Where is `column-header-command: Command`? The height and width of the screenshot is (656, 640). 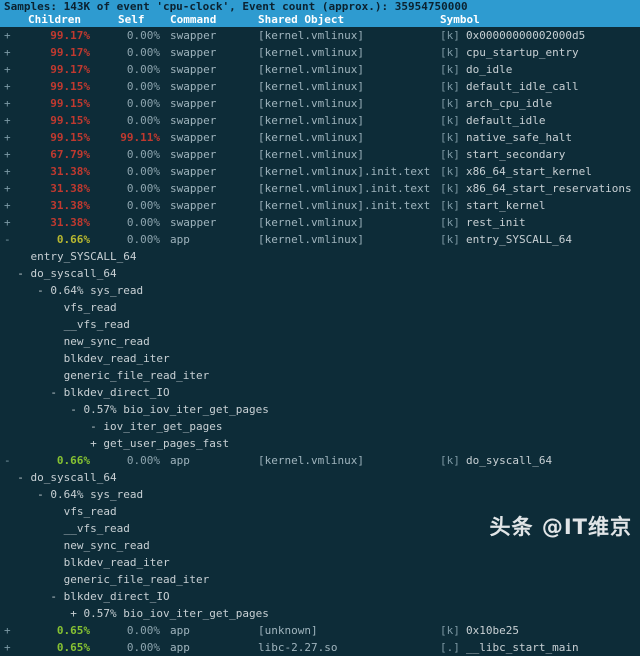 column-header-command: Command is located at coordinates (193, 20).